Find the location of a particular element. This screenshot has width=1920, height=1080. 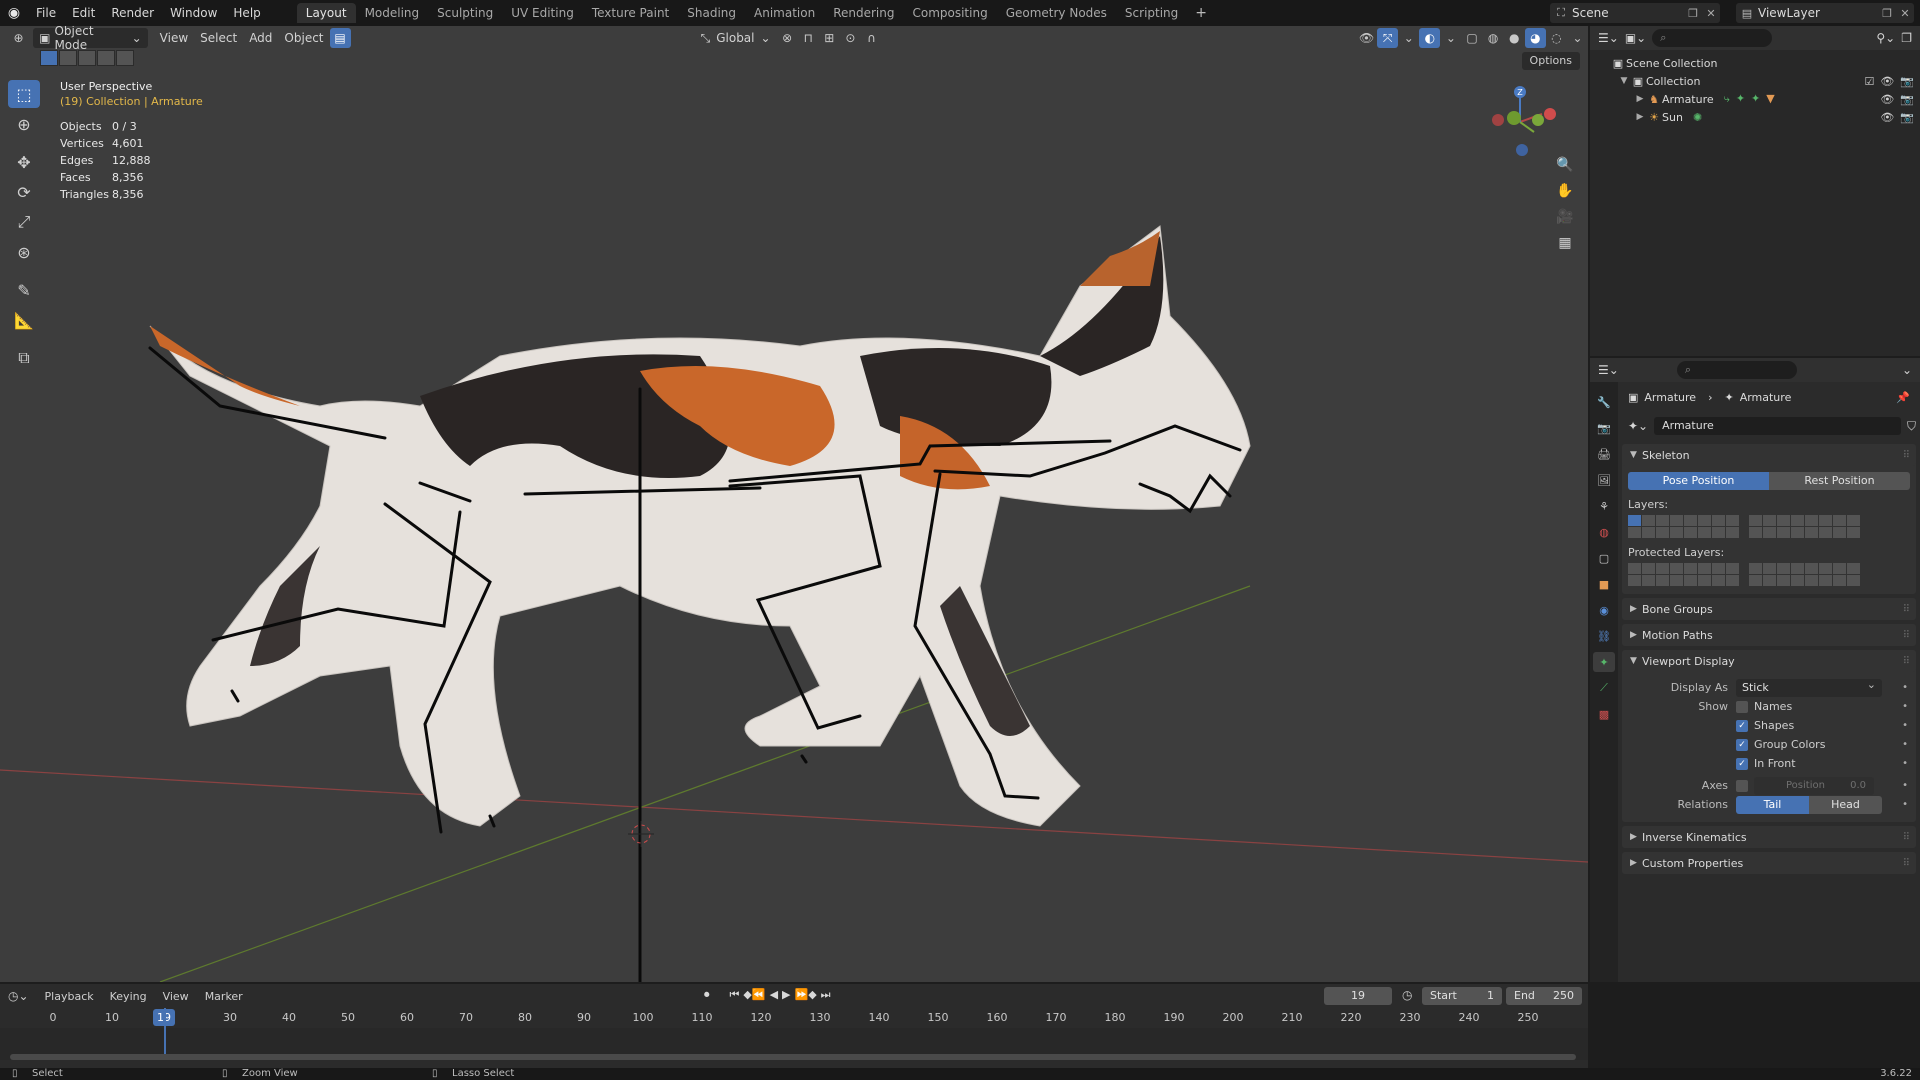

xray-icon: ▢ is located at coordinates (1472, 38).